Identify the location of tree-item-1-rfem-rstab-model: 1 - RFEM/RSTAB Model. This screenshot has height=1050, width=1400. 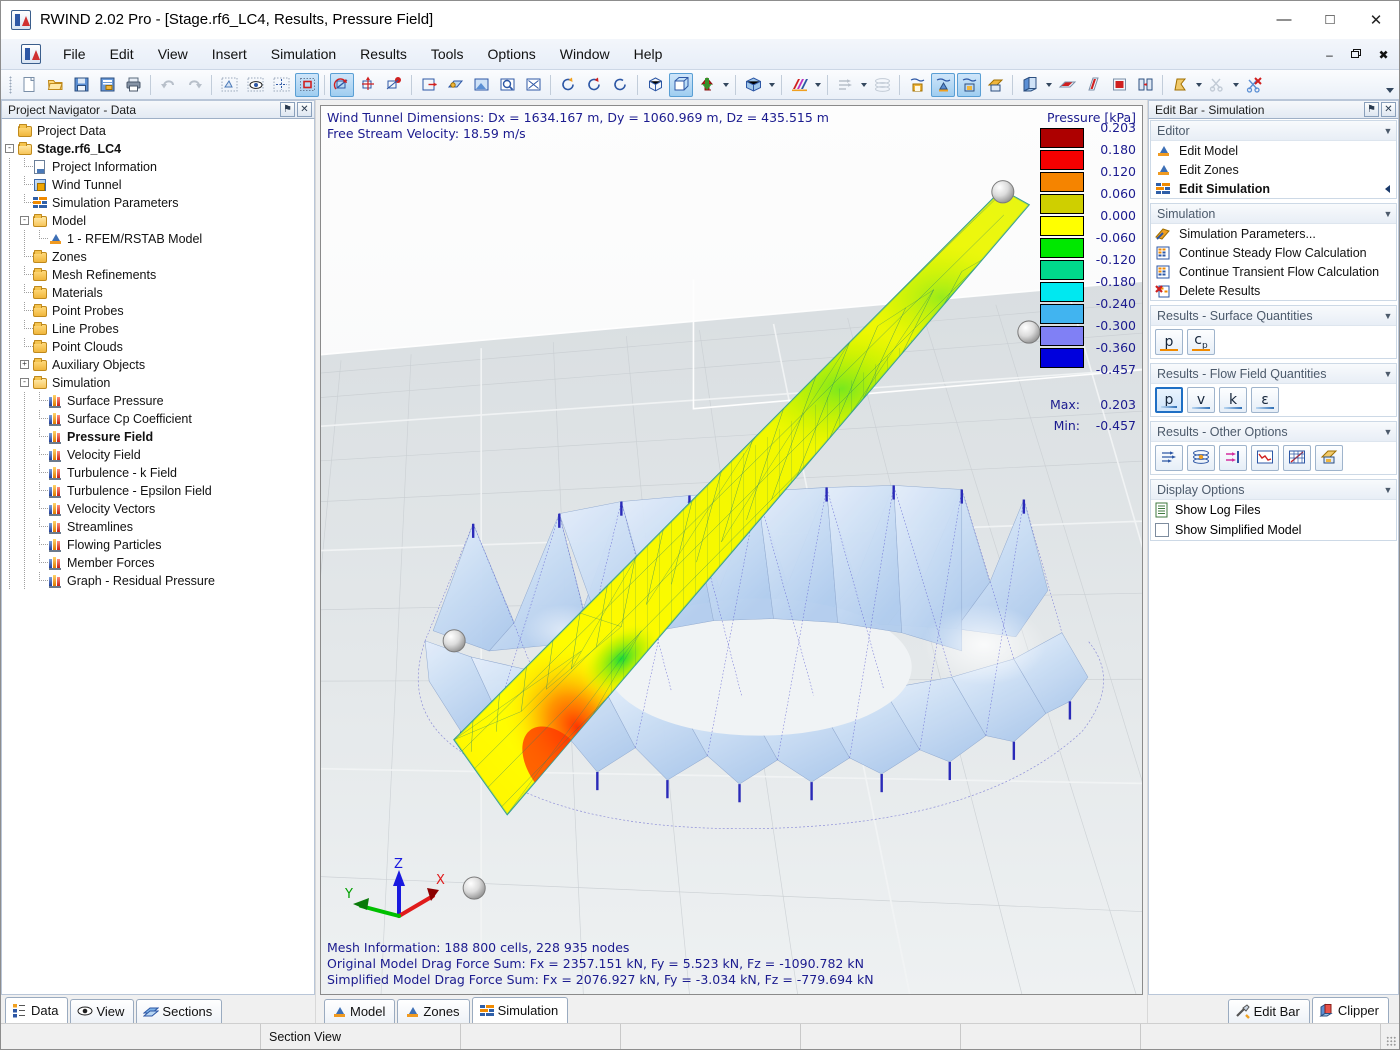
(158, 239).